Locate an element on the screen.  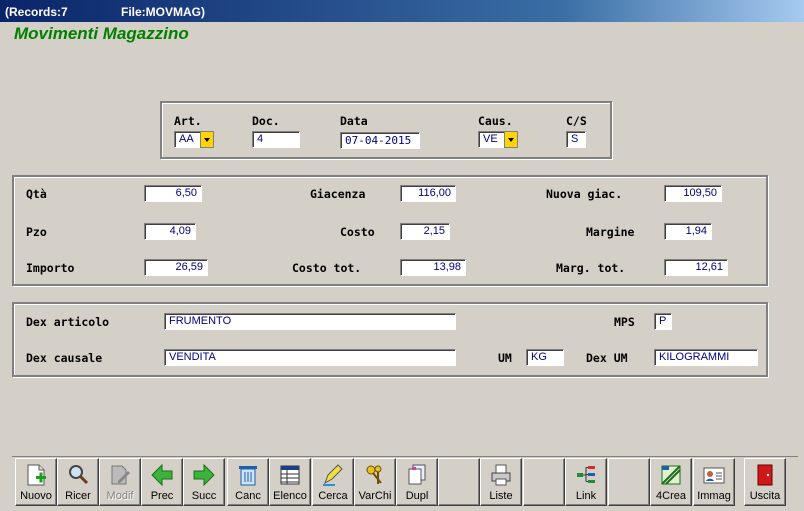
costo-field: 2,15 is located at coordinates (425, 231).